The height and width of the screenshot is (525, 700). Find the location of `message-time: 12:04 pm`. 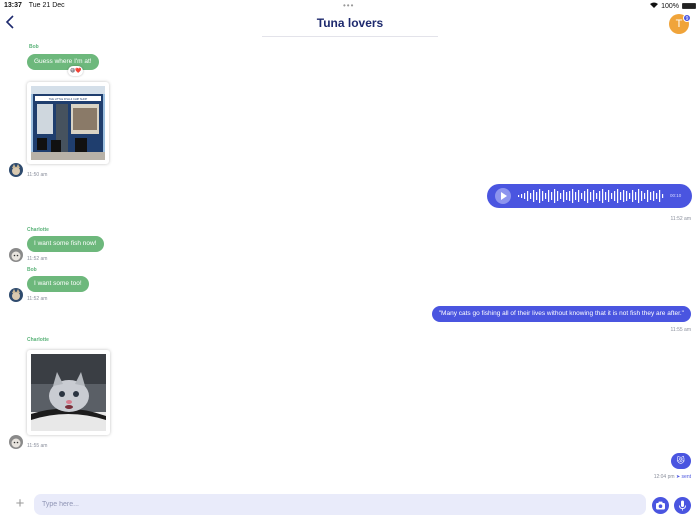

message-time: 12:04 pm is located at coordinates (664, 477).